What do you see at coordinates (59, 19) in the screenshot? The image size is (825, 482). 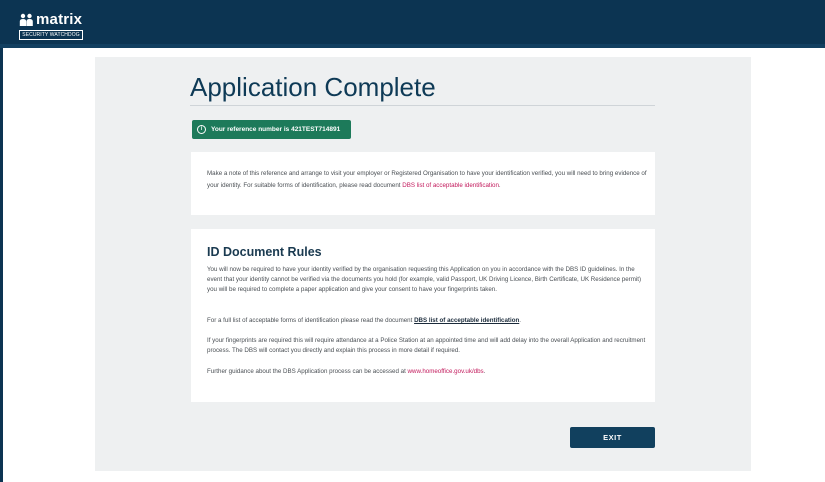 I see `logo-wordmark: matrix` at bounding box center [59, 19].